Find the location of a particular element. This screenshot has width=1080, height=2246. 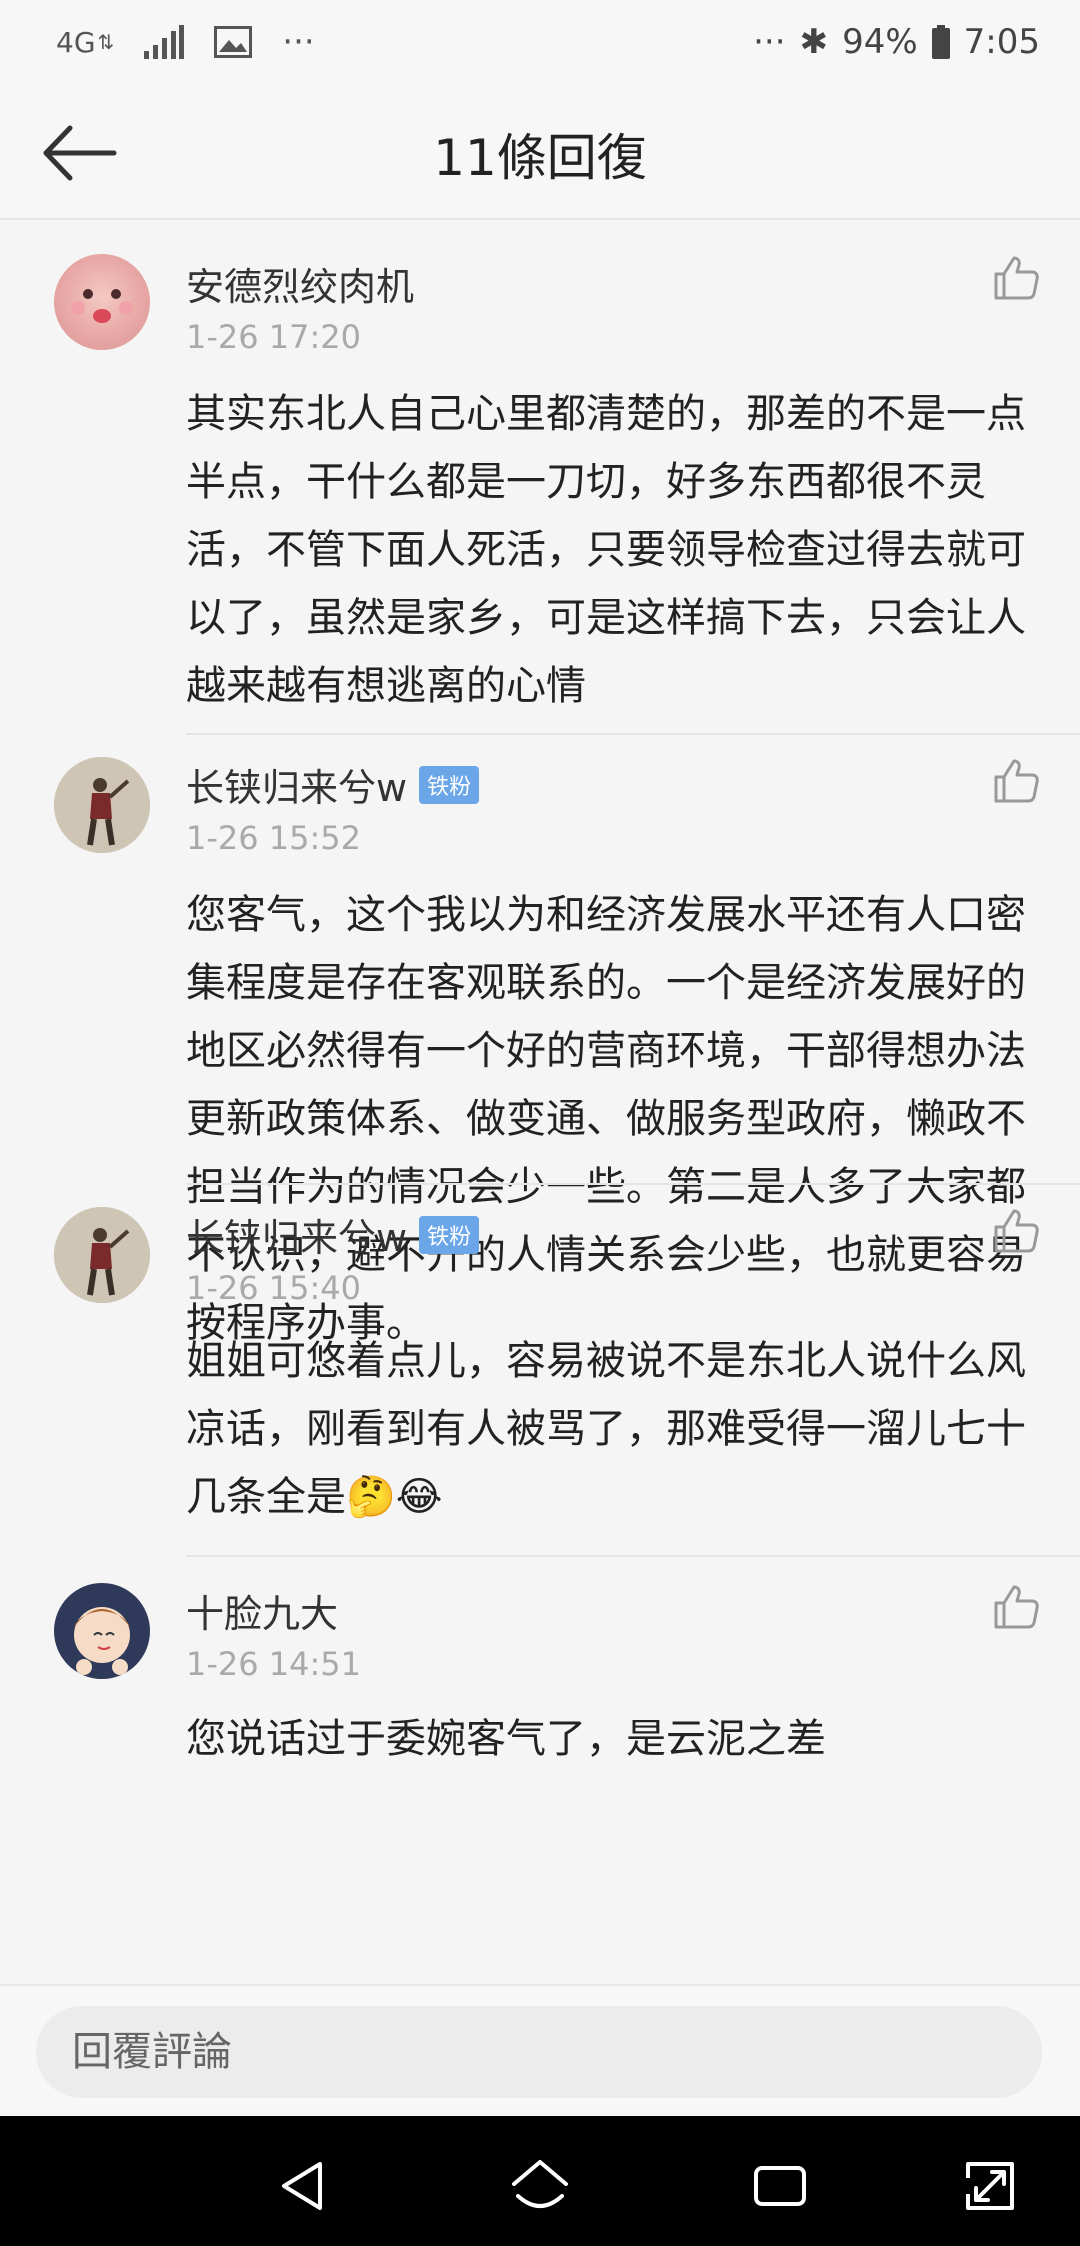

status-right: ··· ✱ 94% 7:05 is located at coordinates (896, 42).